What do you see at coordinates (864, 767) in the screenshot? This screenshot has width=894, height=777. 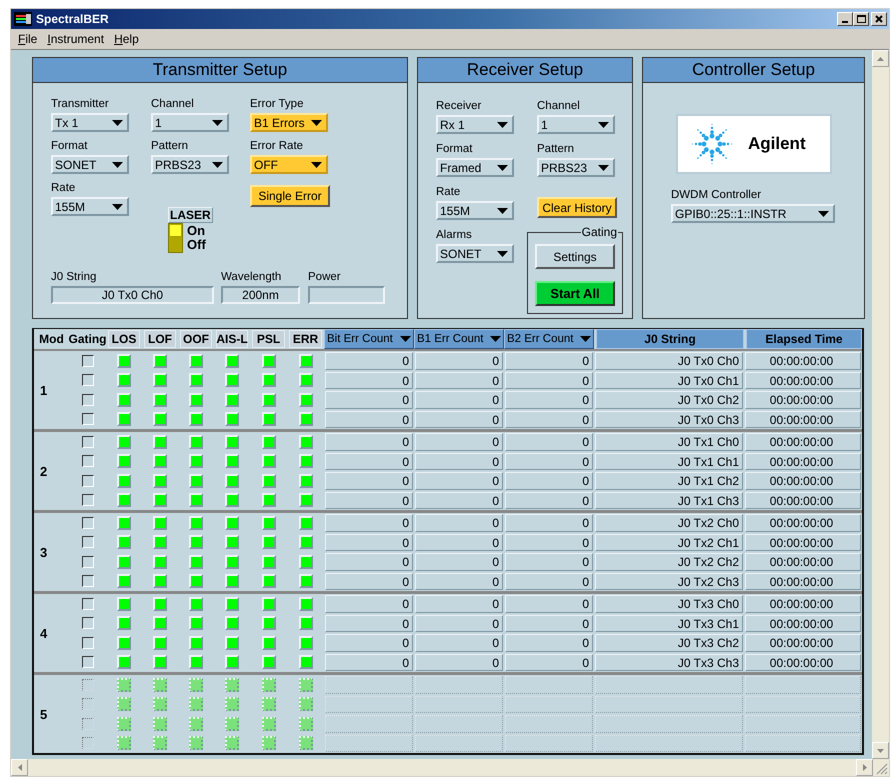 I see `scroll-right-button` at bounding box center [864, 767].